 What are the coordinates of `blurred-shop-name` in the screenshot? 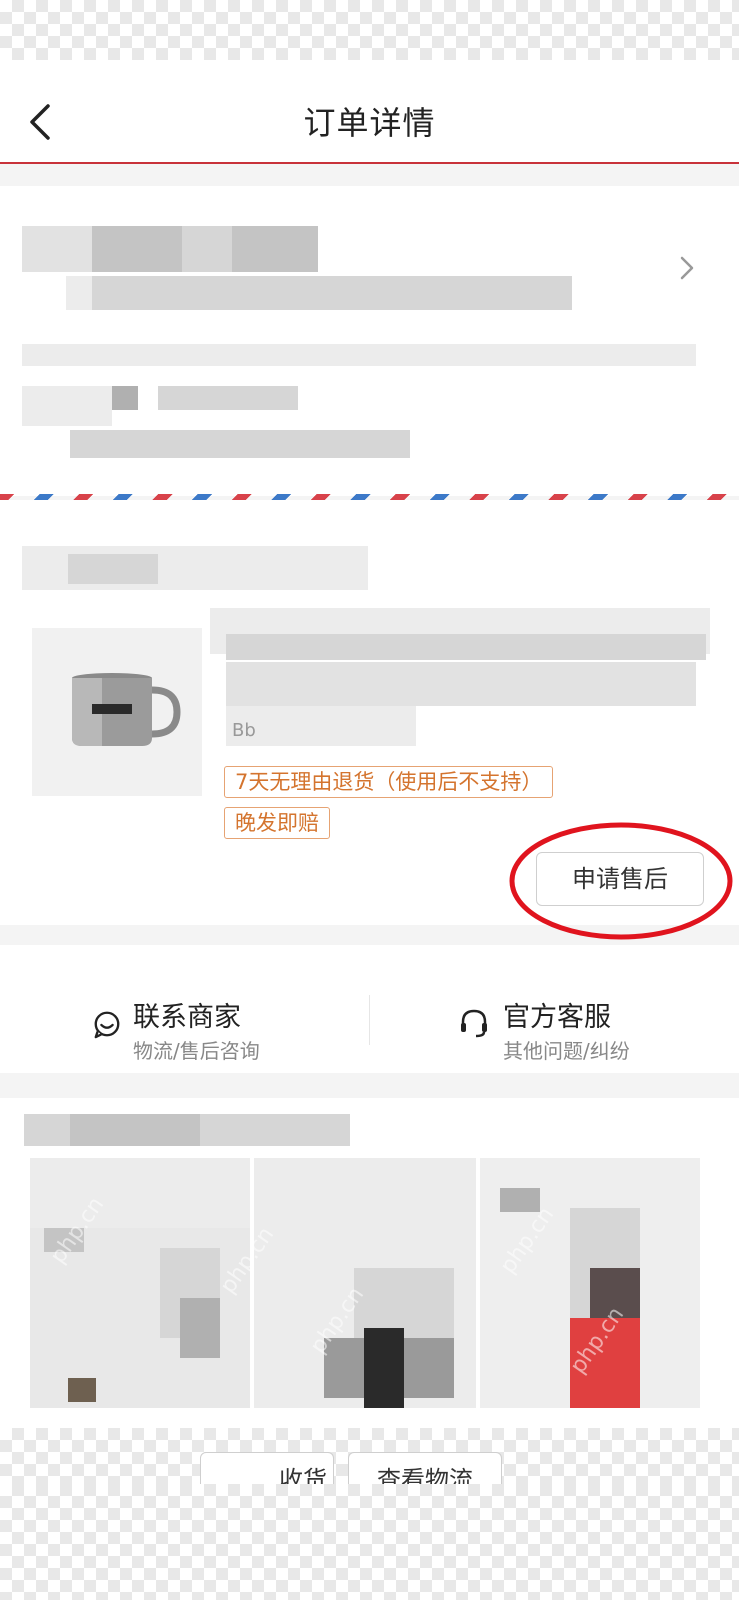 It's located at (113, 569).